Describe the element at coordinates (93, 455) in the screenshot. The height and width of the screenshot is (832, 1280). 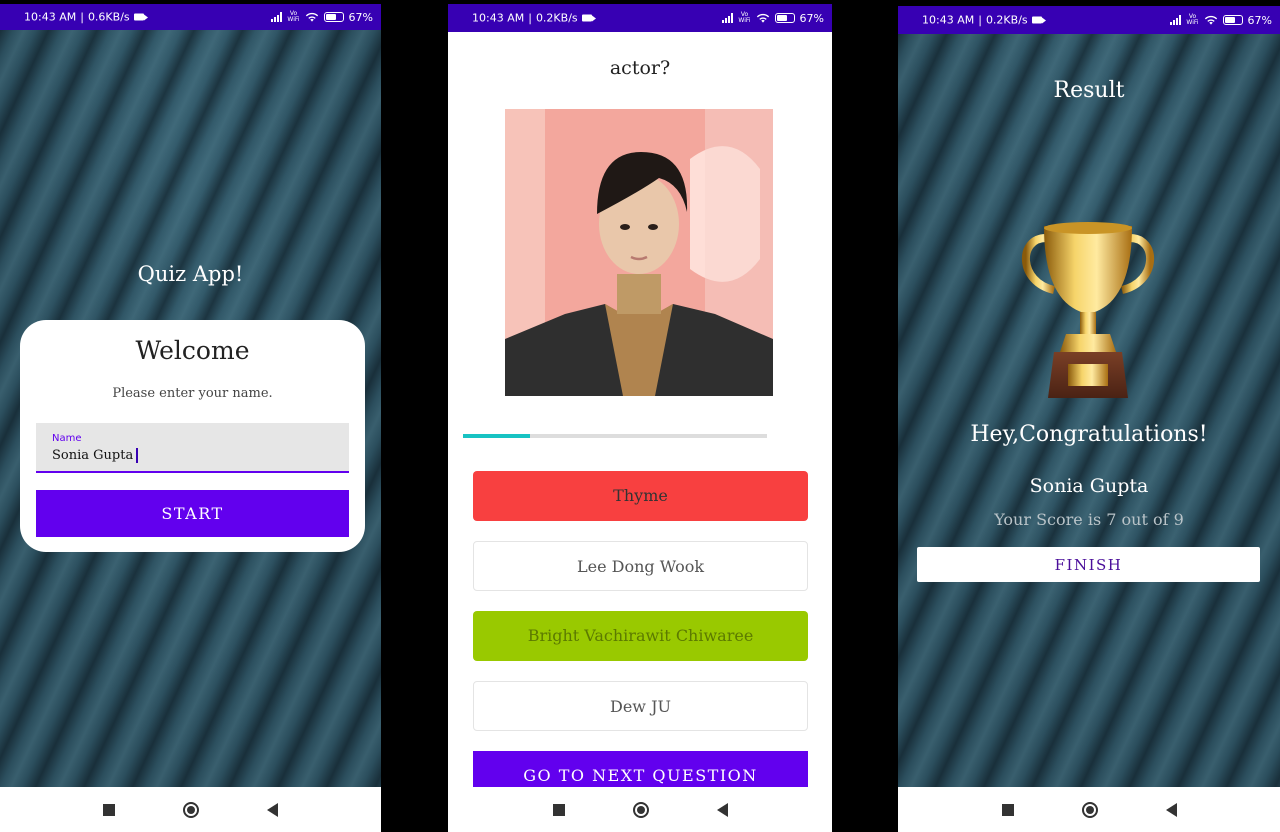
I see `name-value: Sonia Gupta` at that location.